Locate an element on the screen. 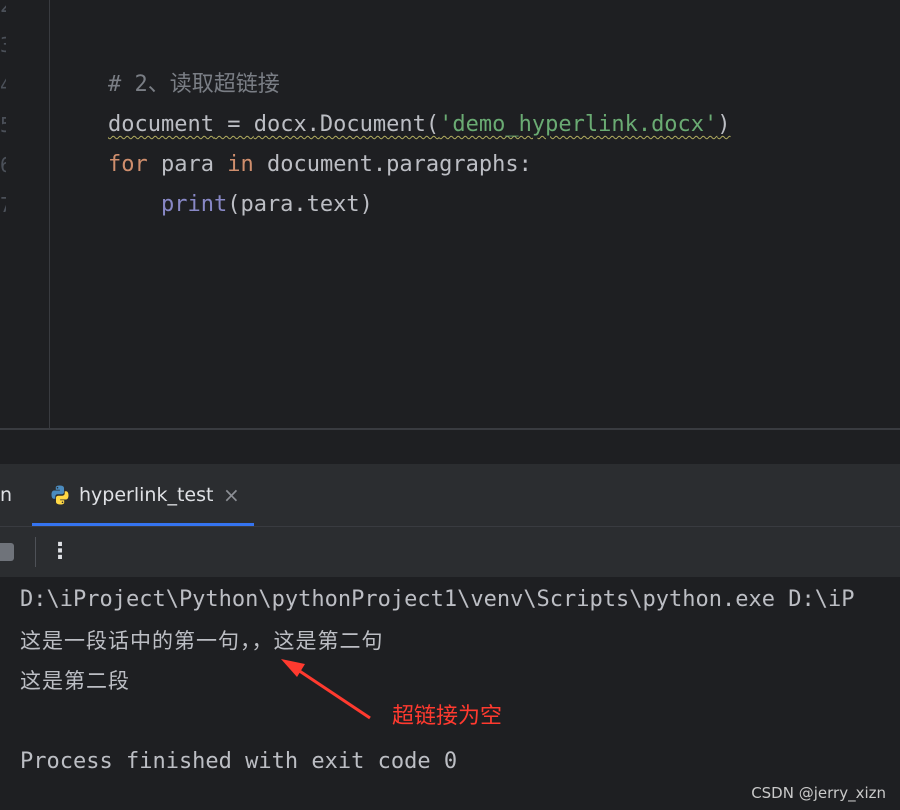  annotation-label: 超链接为空 is located at coordinates (447, 716).